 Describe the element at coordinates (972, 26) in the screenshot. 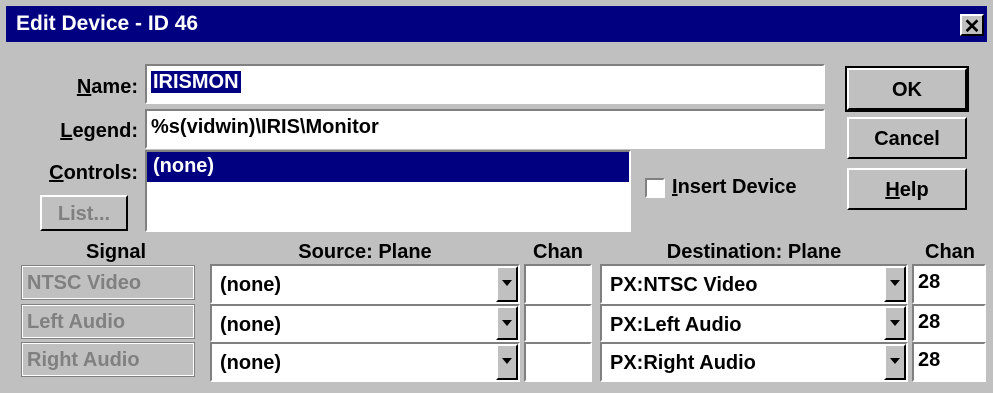

I see `close-icon: ✕` at that location.